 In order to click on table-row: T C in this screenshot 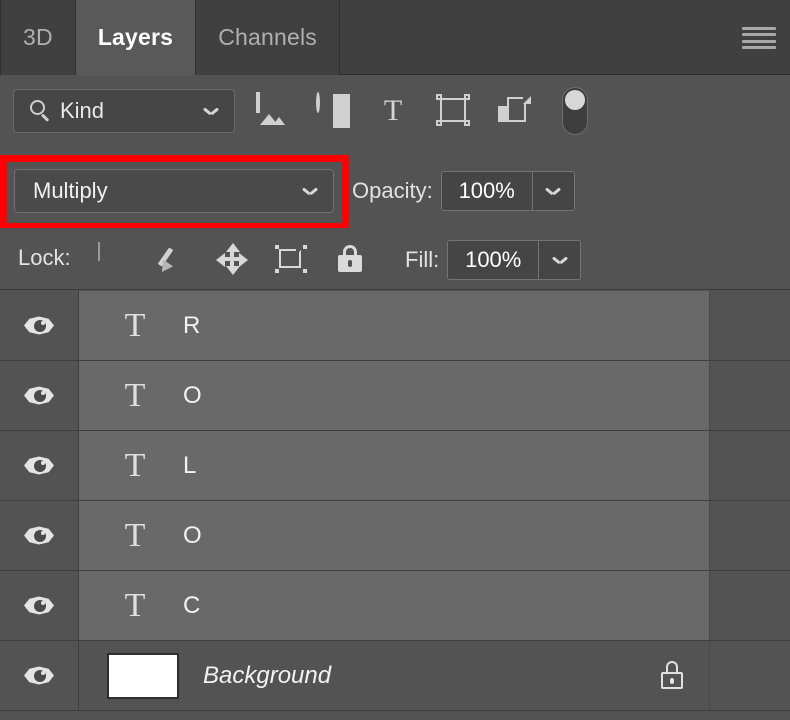, I will do `click(395, 606)`.